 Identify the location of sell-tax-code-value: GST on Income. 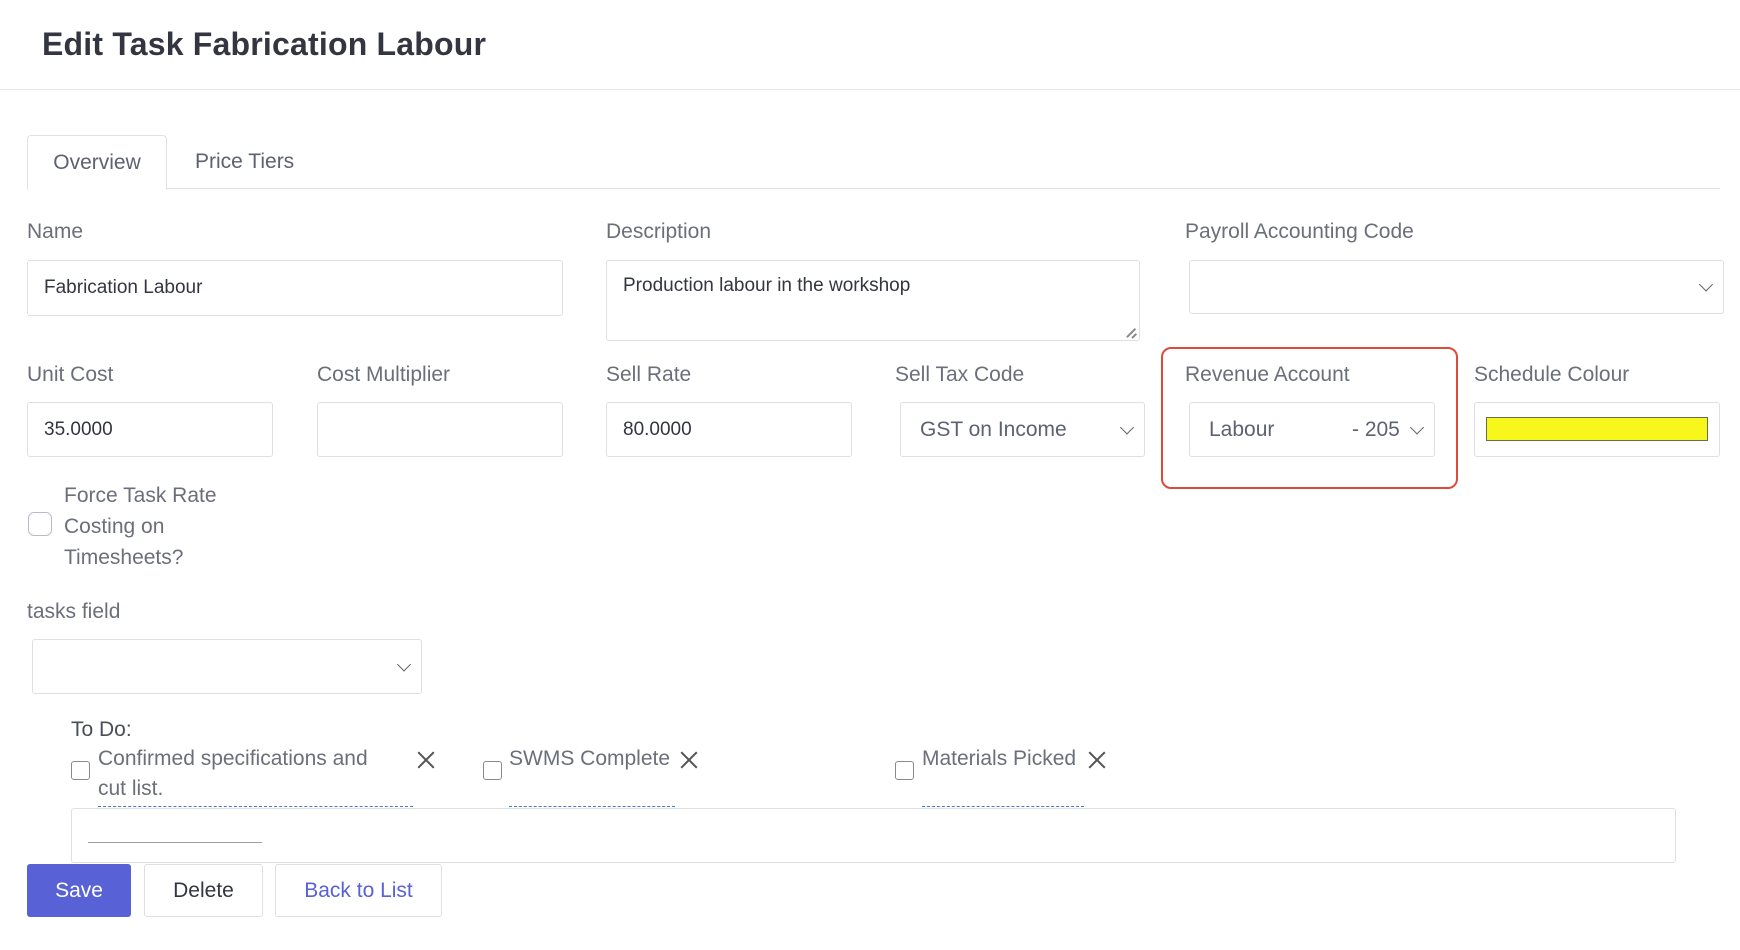
(993, 429).